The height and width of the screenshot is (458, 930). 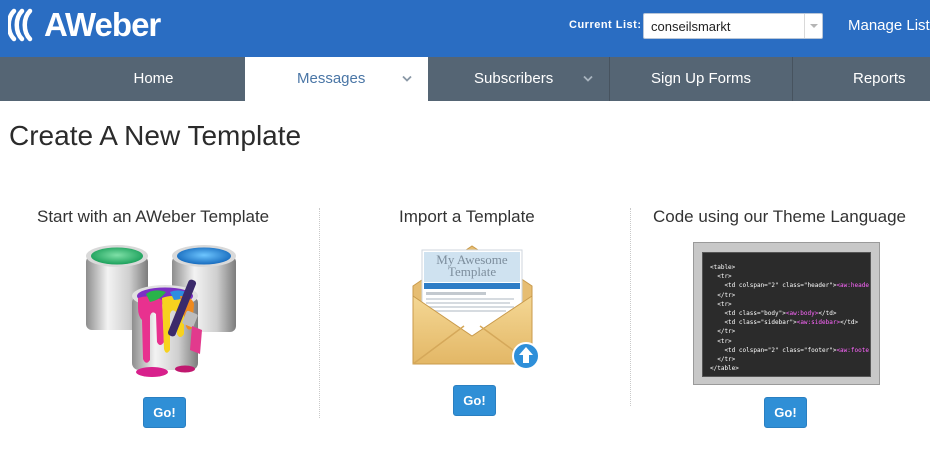 I want to click on option-title-aweber-template: Start with an AWeber Template, so click(x=153, y=216).